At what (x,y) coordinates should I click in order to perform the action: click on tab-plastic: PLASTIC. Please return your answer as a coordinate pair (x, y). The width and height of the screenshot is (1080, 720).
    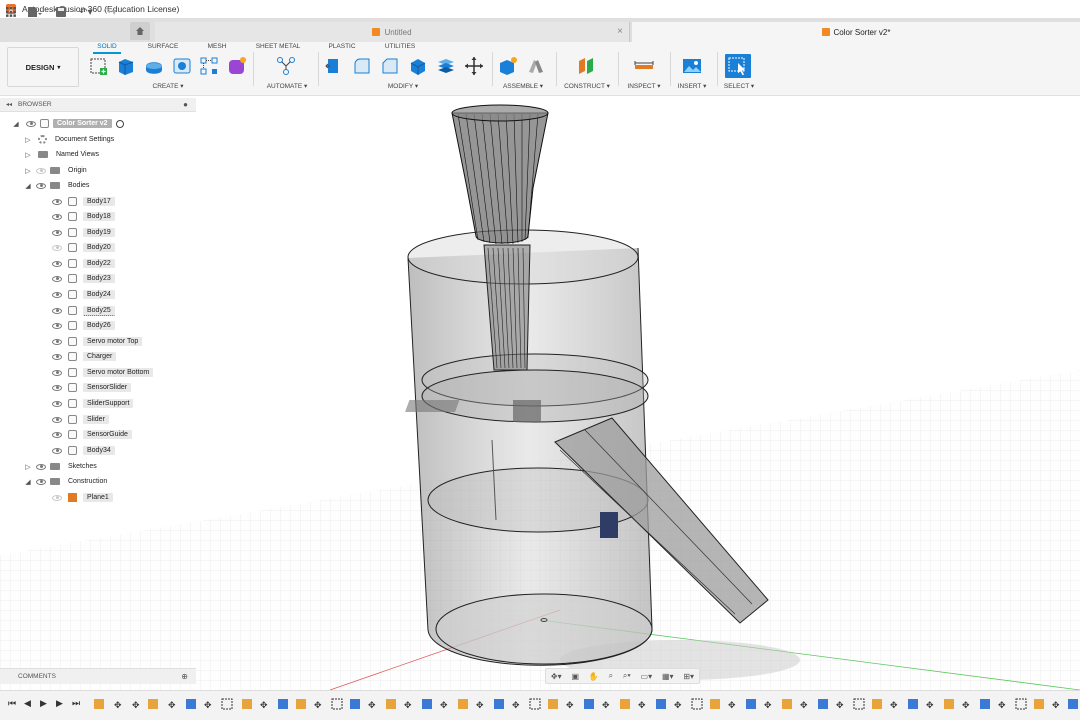
    Looking at the image, I should click on (342, 47).